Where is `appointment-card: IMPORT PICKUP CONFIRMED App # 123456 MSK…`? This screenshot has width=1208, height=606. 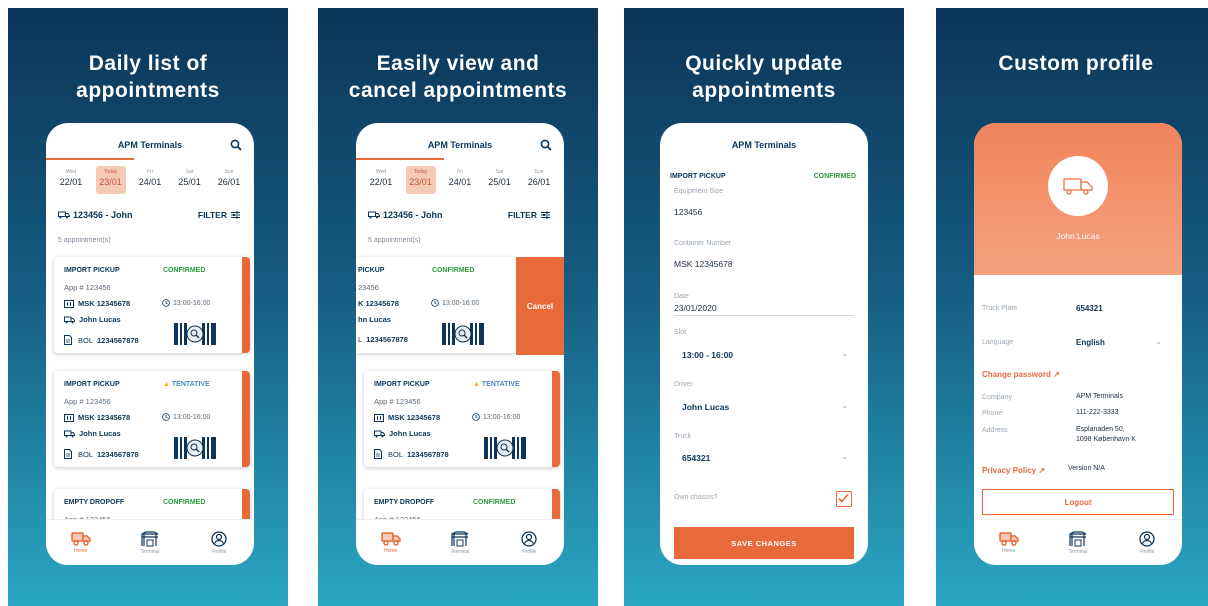 appointment-card: IMPORT PICKUP CONFIRMED App # 123456 MSK… is located at coordinates (152, 305).